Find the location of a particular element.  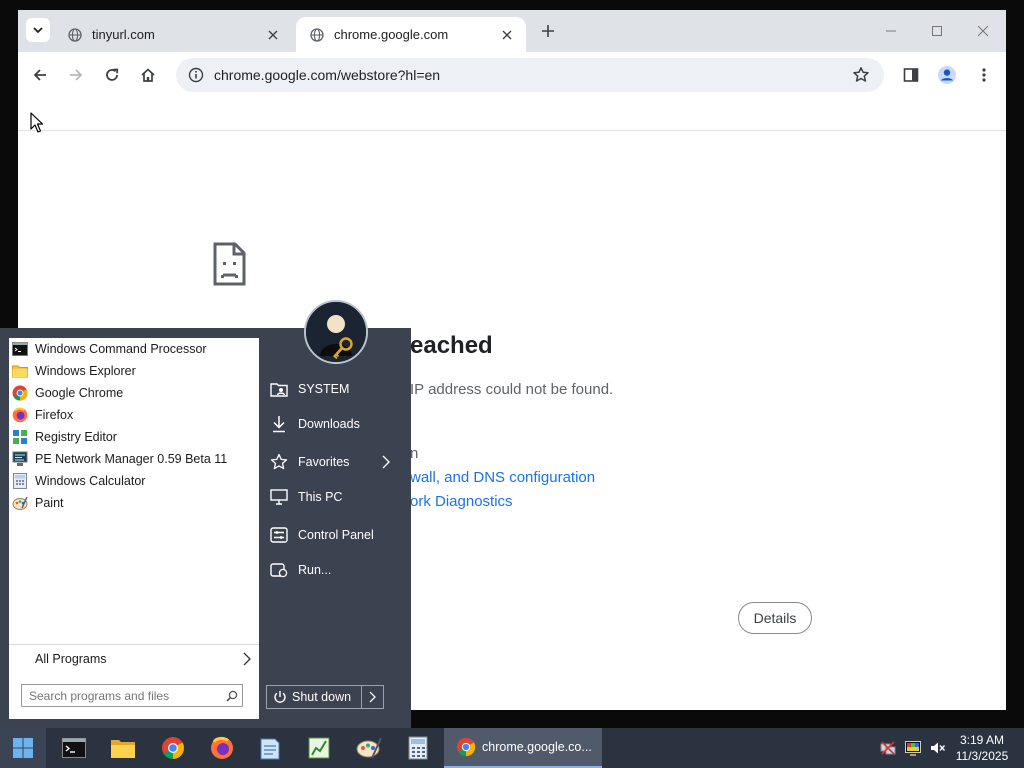

start-place-control-panel: Control Panel is located at coordinates (335, 535).